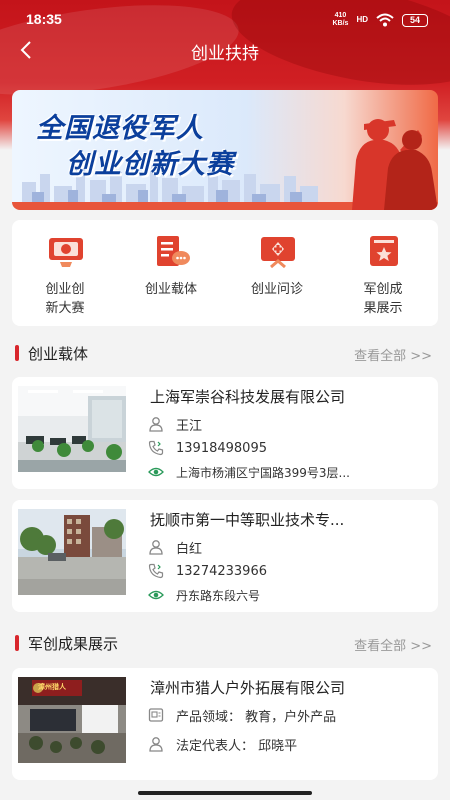  Describe the element at coordinates (225, 54) in the screenshot. I see `page-title: 创业扶持` at that location.